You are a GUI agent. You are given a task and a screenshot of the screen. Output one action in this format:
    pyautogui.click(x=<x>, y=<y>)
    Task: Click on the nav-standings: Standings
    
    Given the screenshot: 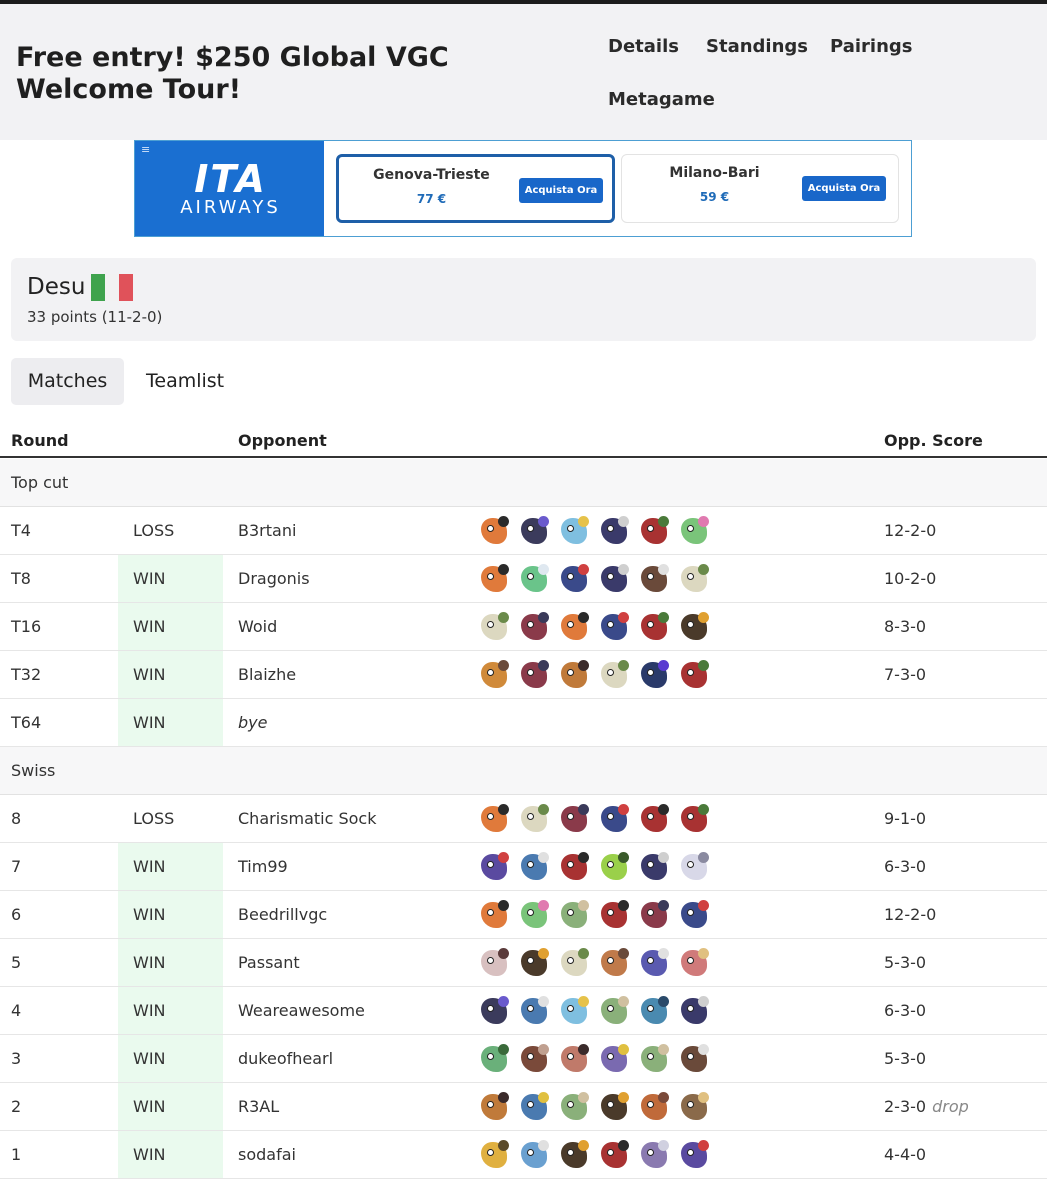 What is the action you would take?
    pyautogui.click(x=757, y=46)
    